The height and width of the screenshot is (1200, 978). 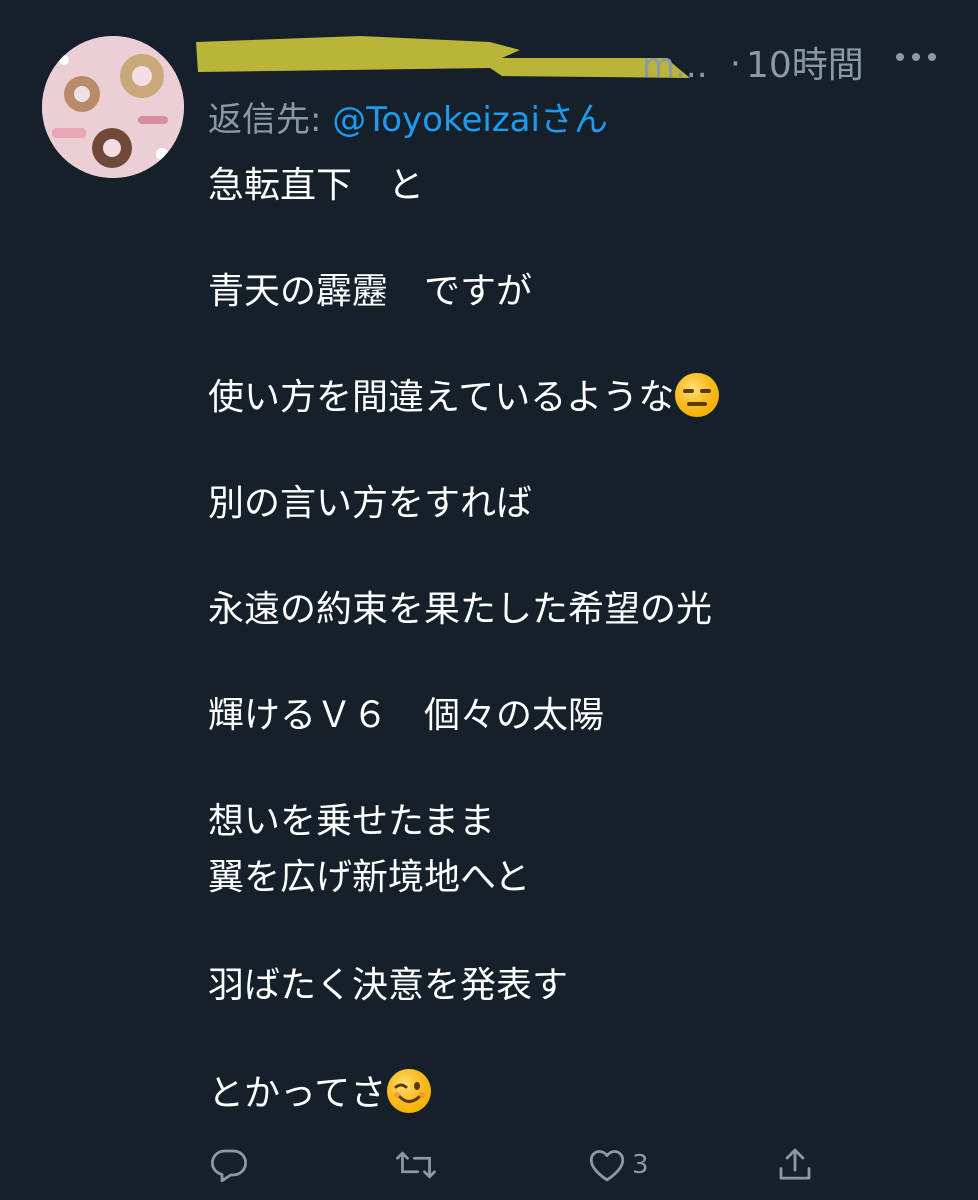 I want to click on more-options-icon, so click(x=916, y=57).